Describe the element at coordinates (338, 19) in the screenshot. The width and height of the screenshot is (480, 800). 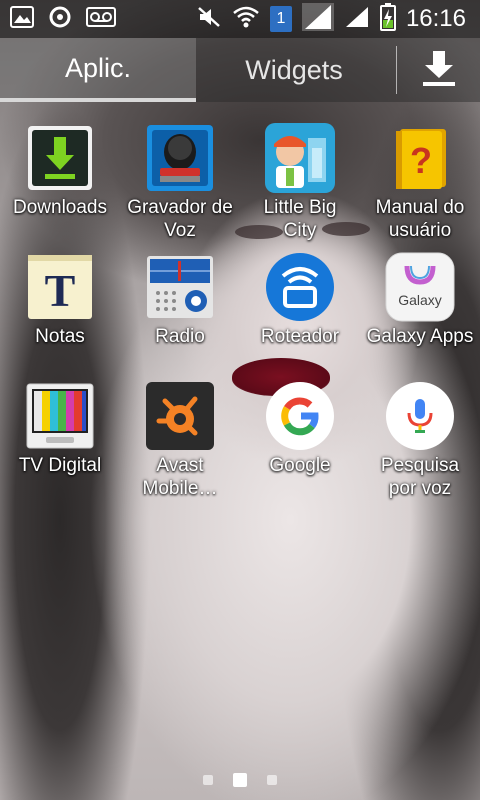
I see `status-bar-system: 1 16:16` at that location.